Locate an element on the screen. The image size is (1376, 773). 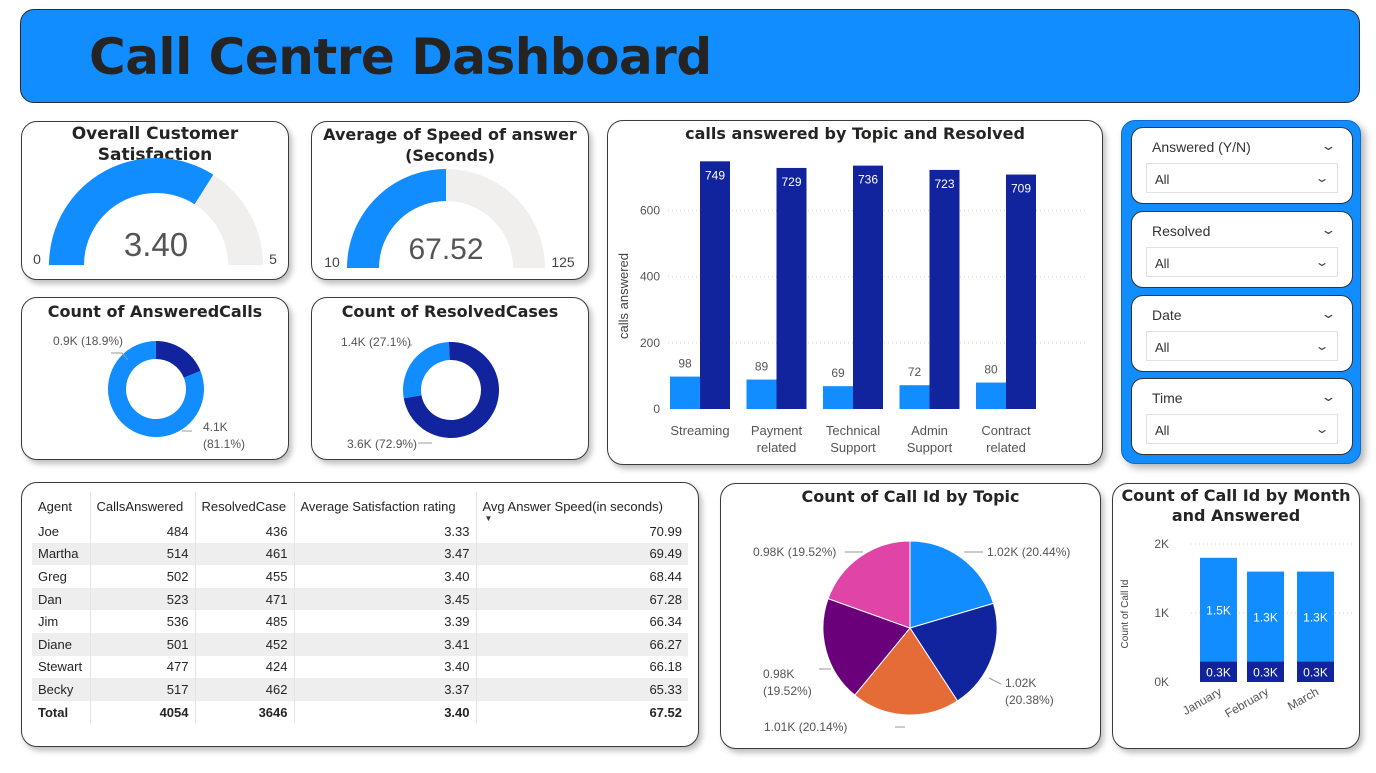
donut-label-small: 1.4K (27.1%) is located at coordinates (376, 342).